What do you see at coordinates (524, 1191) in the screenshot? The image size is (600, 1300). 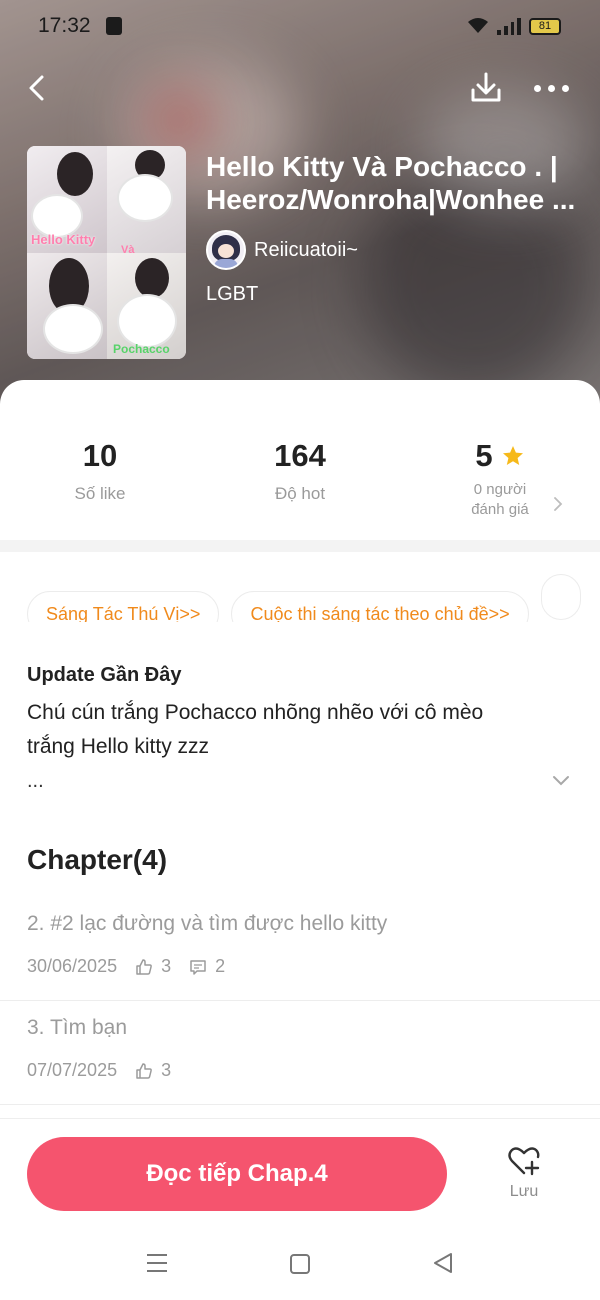 I see `save-label: Lưu` at bounding box center [524, 1191].